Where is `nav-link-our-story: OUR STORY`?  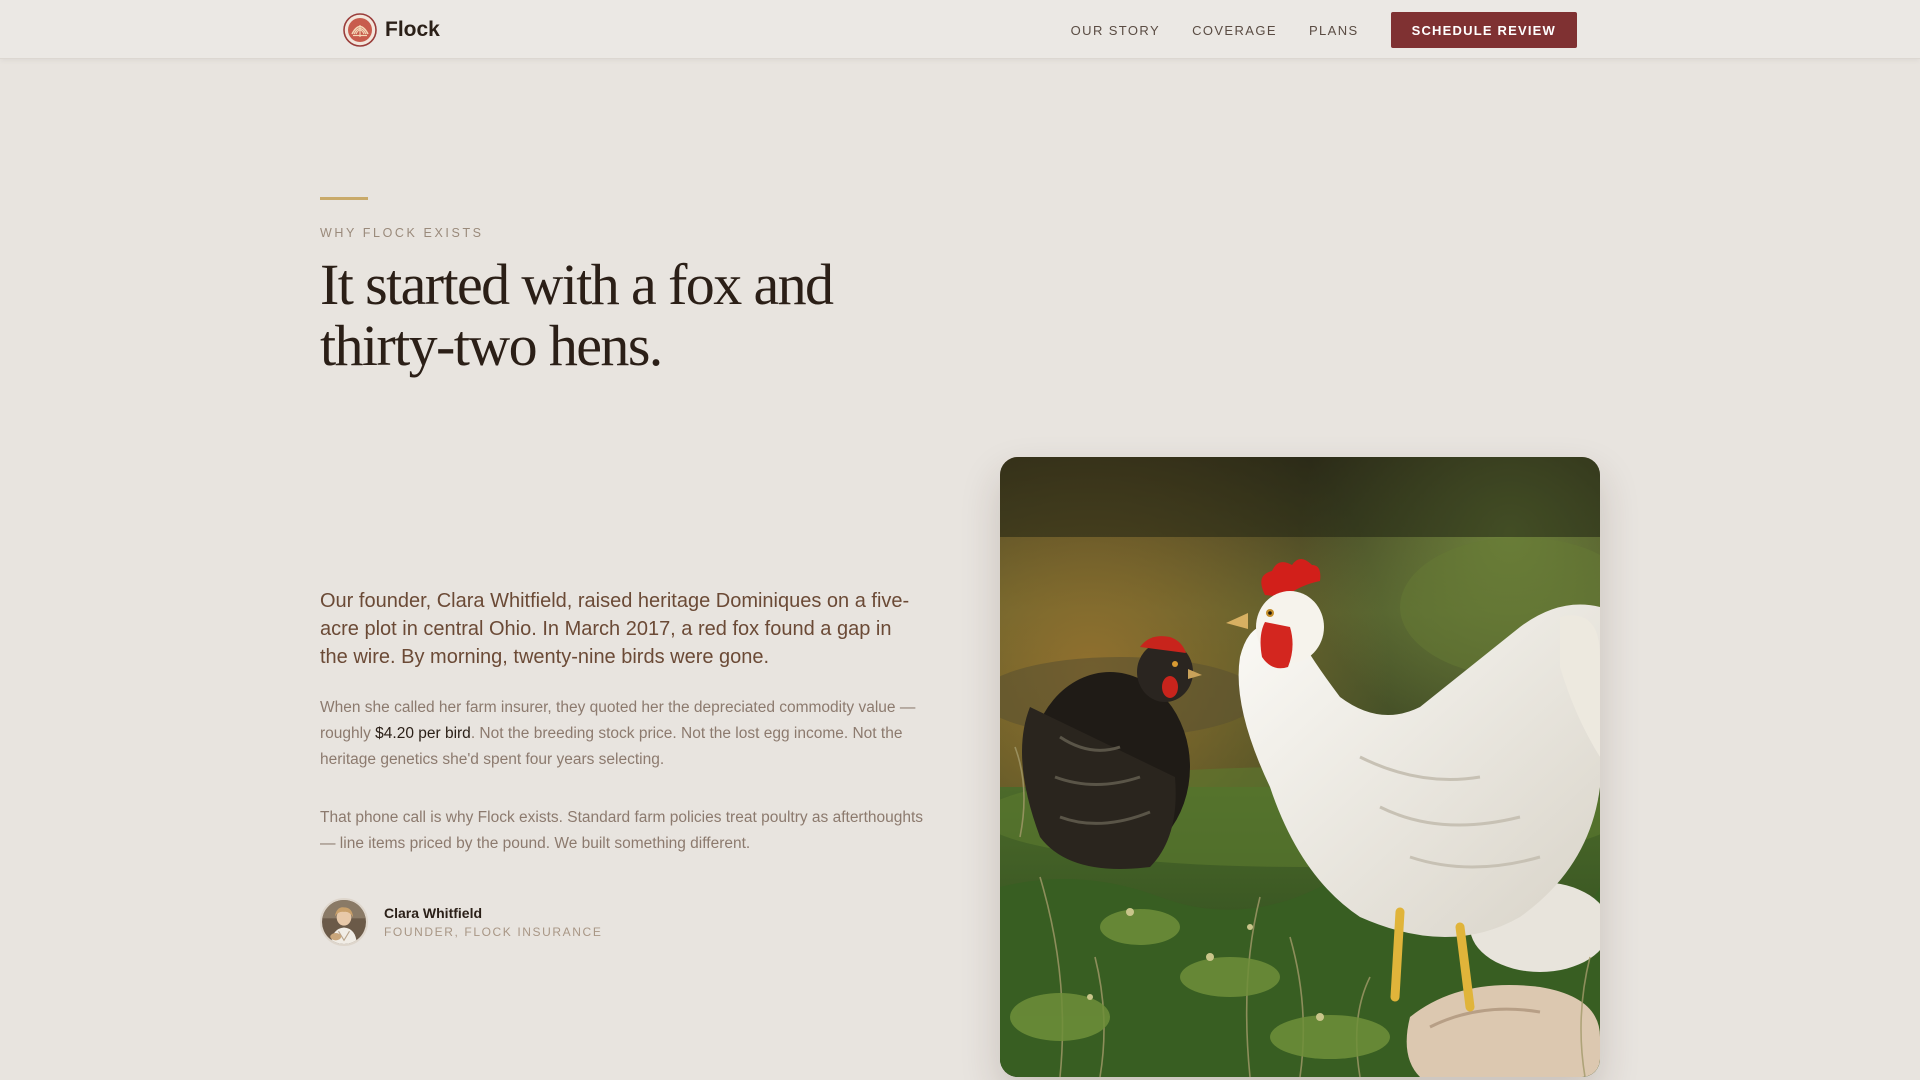 nav-link-our-story: OUR STORY is located at coordinates (1115, 30).